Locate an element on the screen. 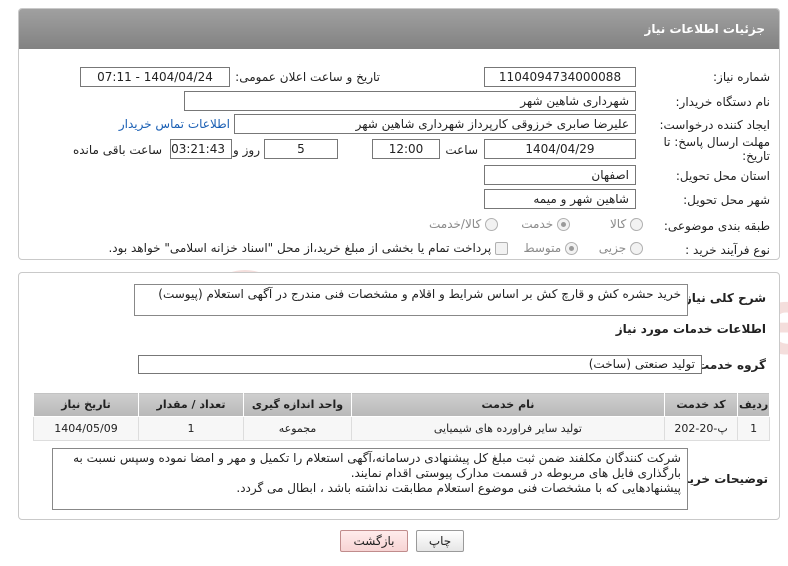 This screenshot has width=788, height=566. buyer-org-label: نام دستگاه خریدار: is located at coordinates (723, 102).